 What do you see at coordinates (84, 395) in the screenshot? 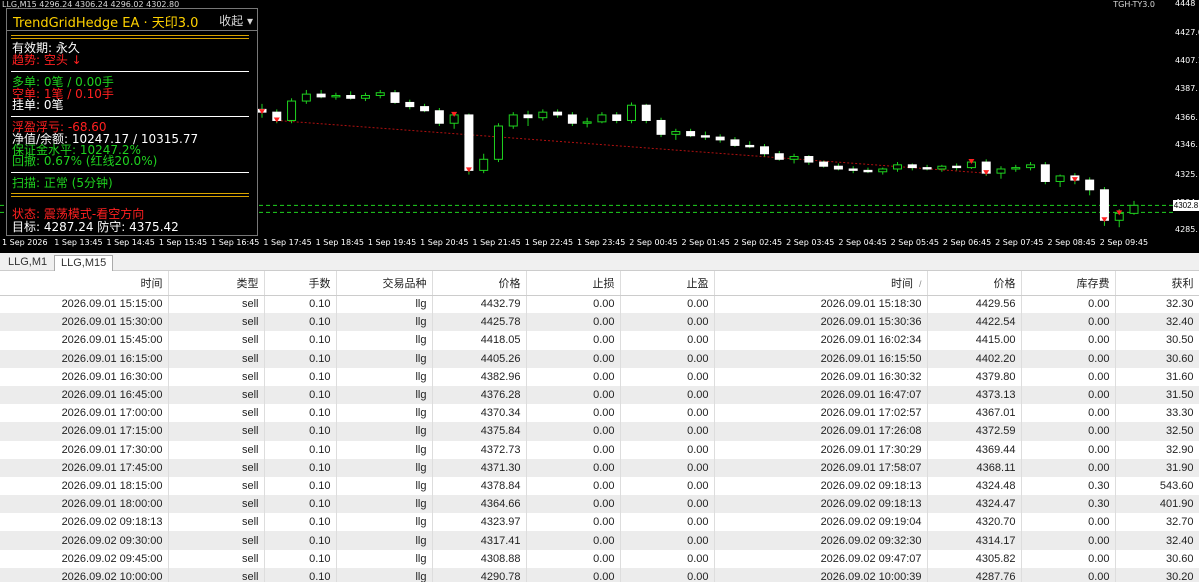
I see `table-cell: 2026.09.01 16:45:00` at bounding box center [84, 395].